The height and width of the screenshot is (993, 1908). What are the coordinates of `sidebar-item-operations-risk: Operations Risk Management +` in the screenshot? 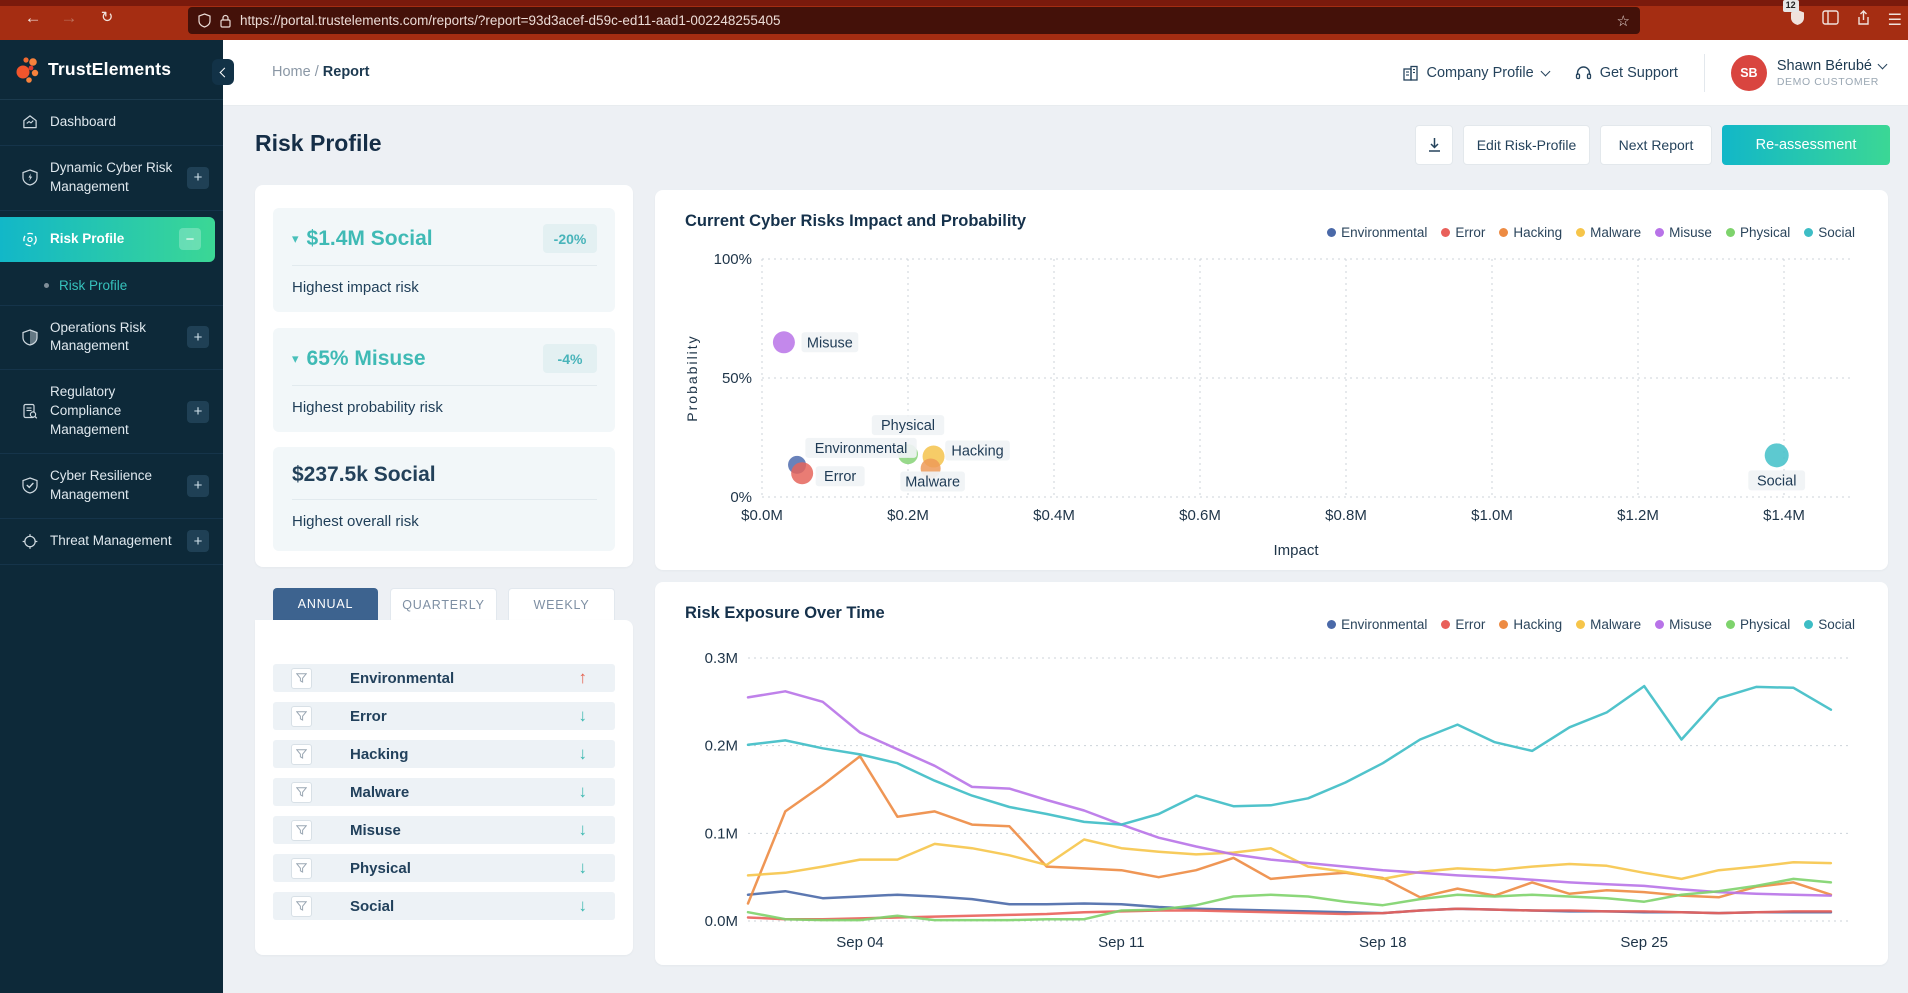 It's located at (111, 338).